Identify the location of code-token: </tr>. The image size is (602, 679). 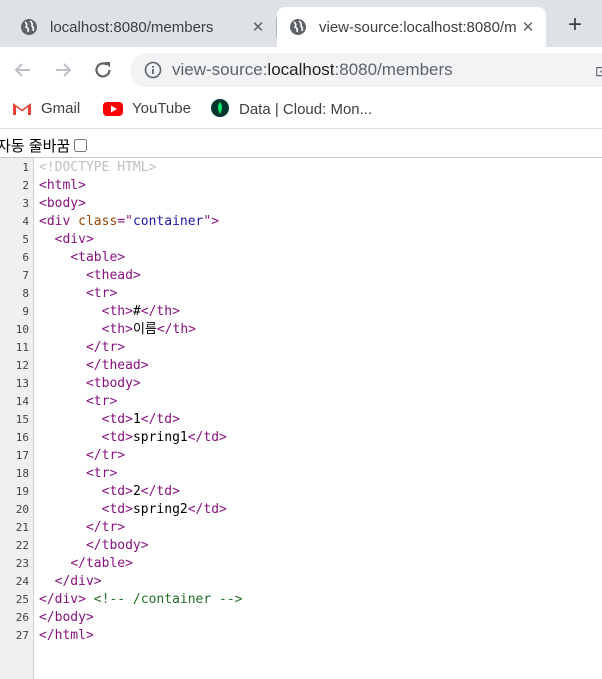
(105, 527).